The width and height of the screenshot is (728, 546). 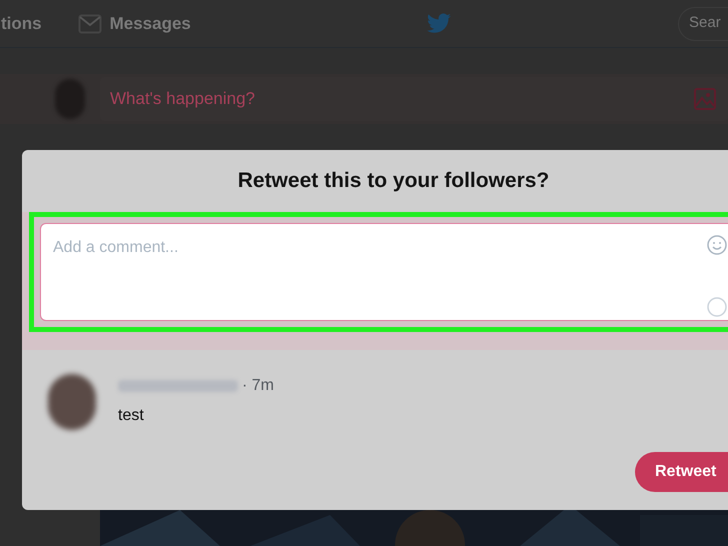 I want to click on nav-link: Messages, so click(x=134, y=23).